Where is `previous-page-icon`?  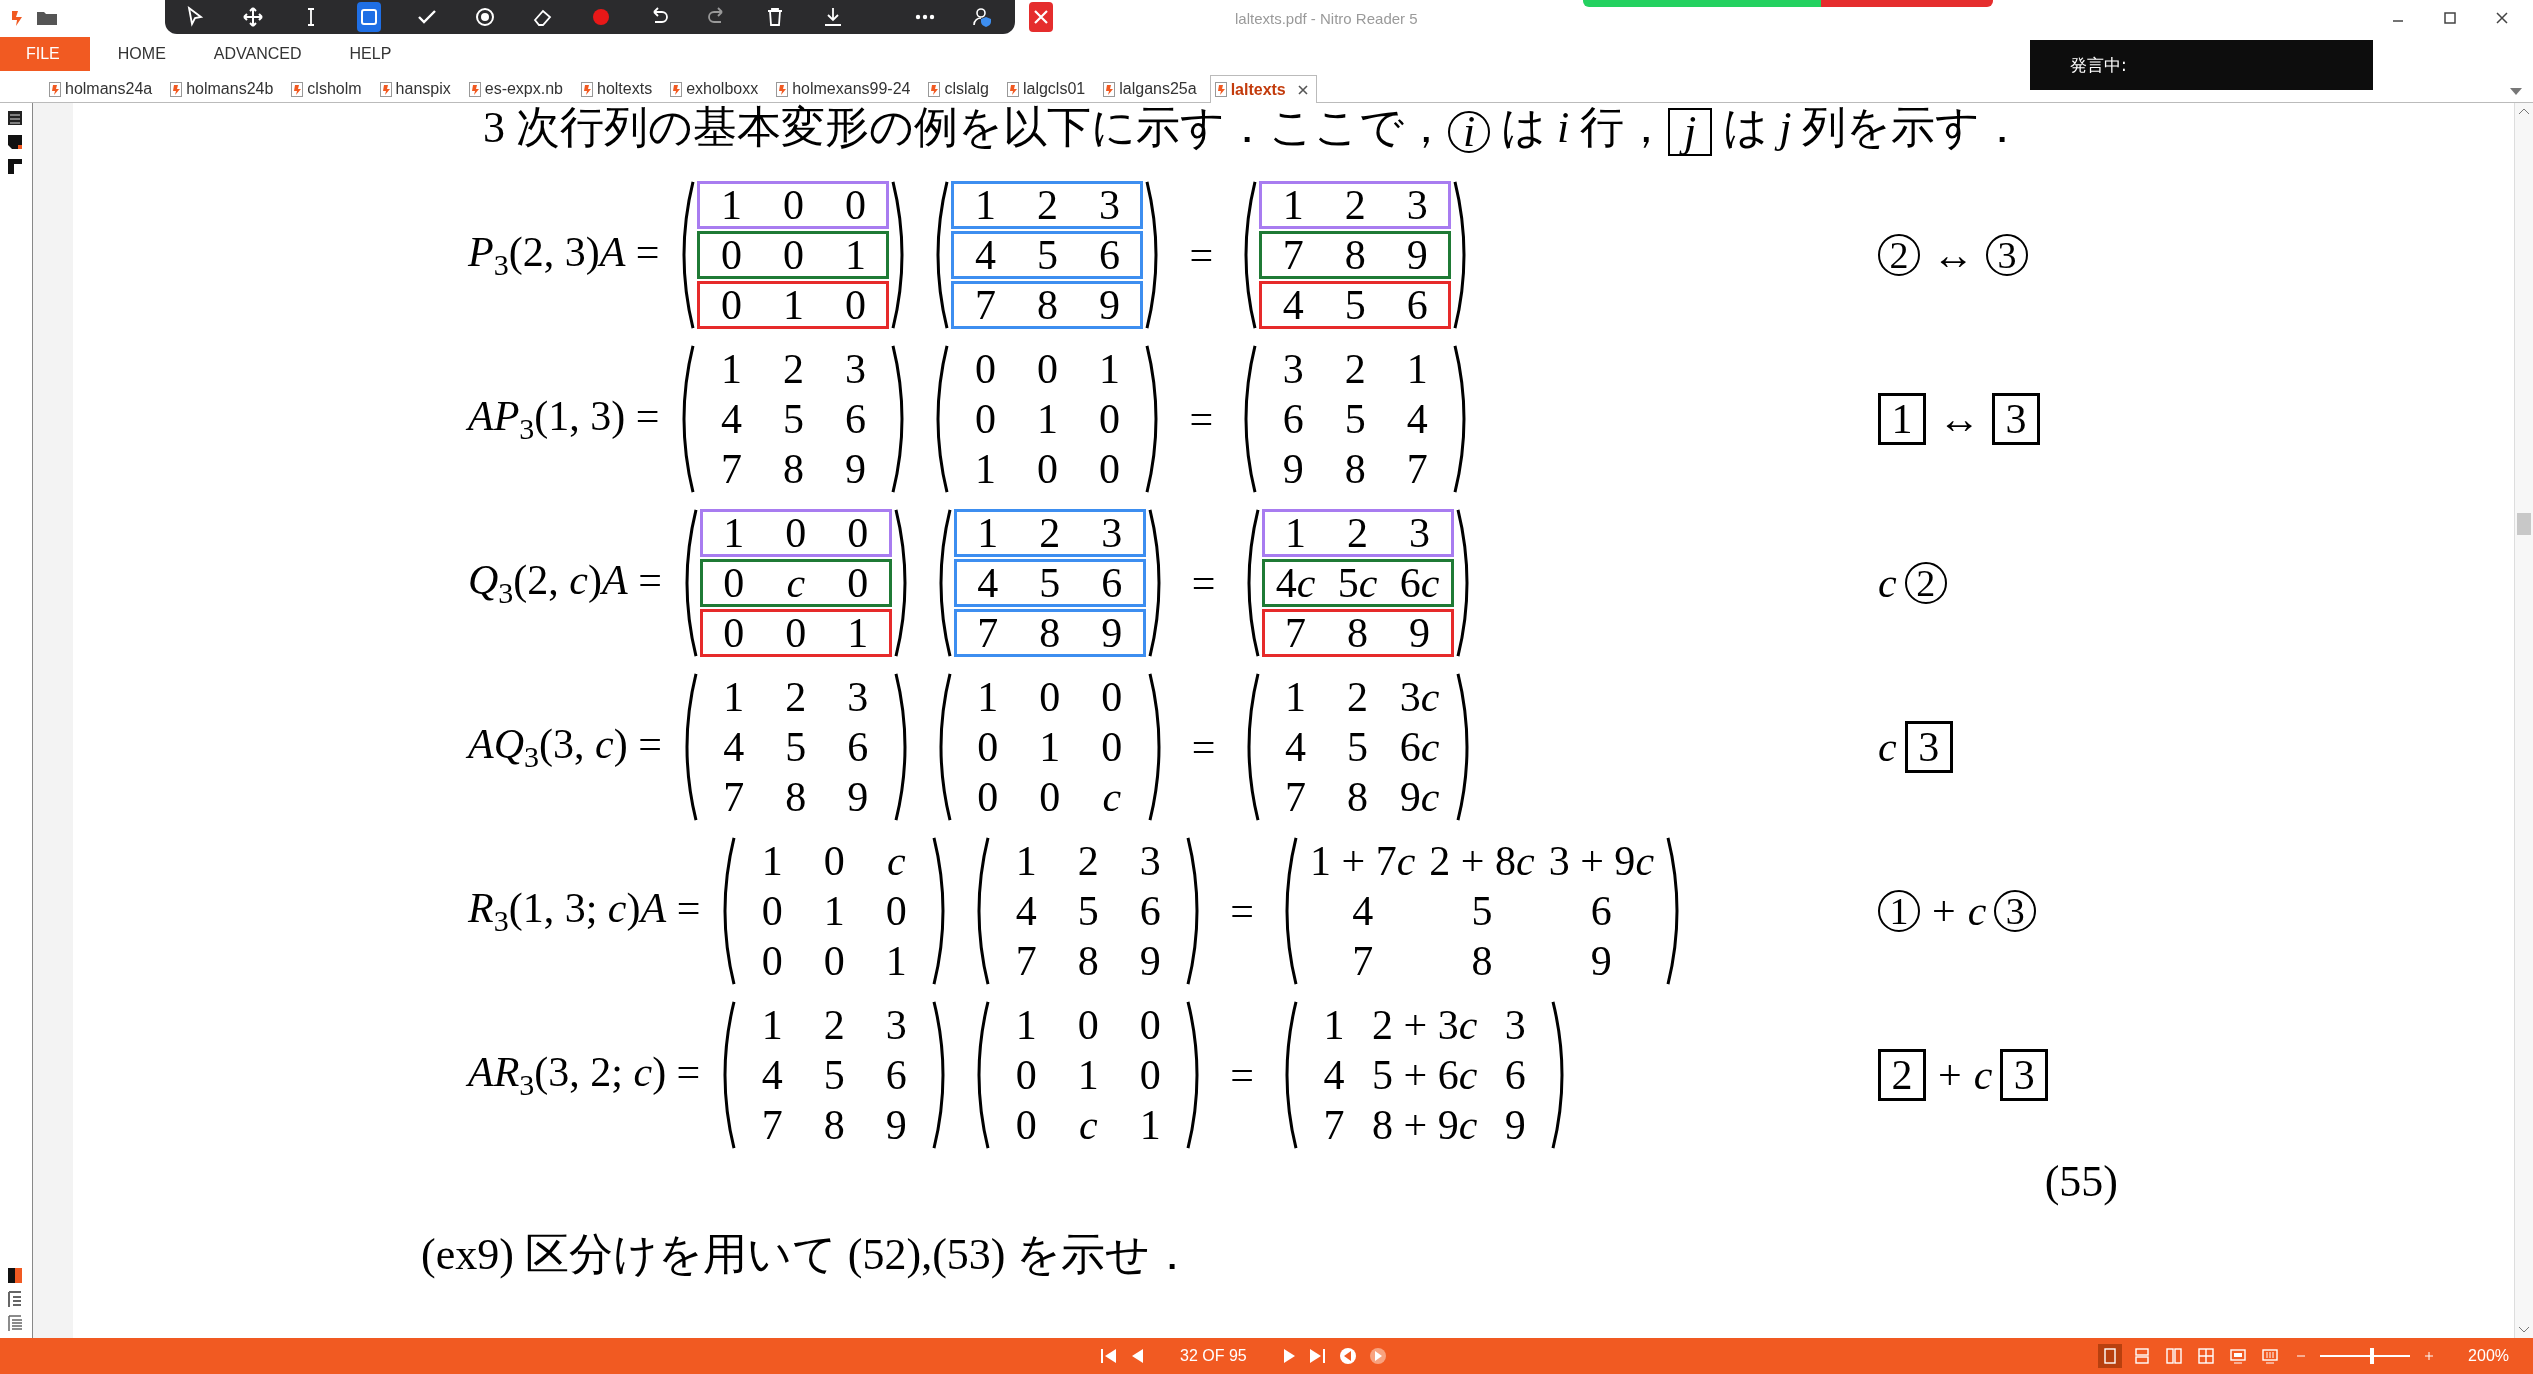
previous-page-icon is located at coordinates (1137, 1356).